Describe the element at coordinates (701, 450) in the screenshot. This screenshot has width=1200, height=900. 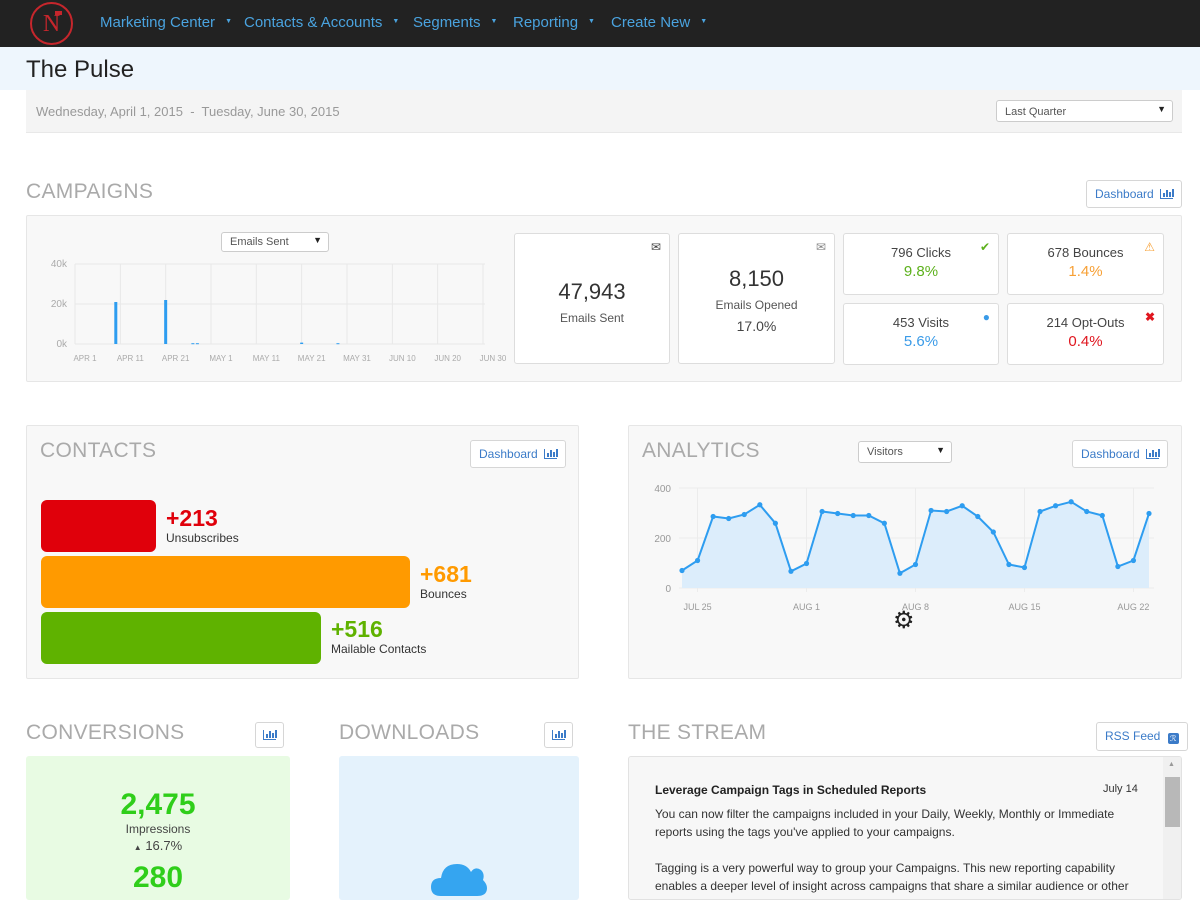
I see `analytics-title: ANALYTICS` at that location.